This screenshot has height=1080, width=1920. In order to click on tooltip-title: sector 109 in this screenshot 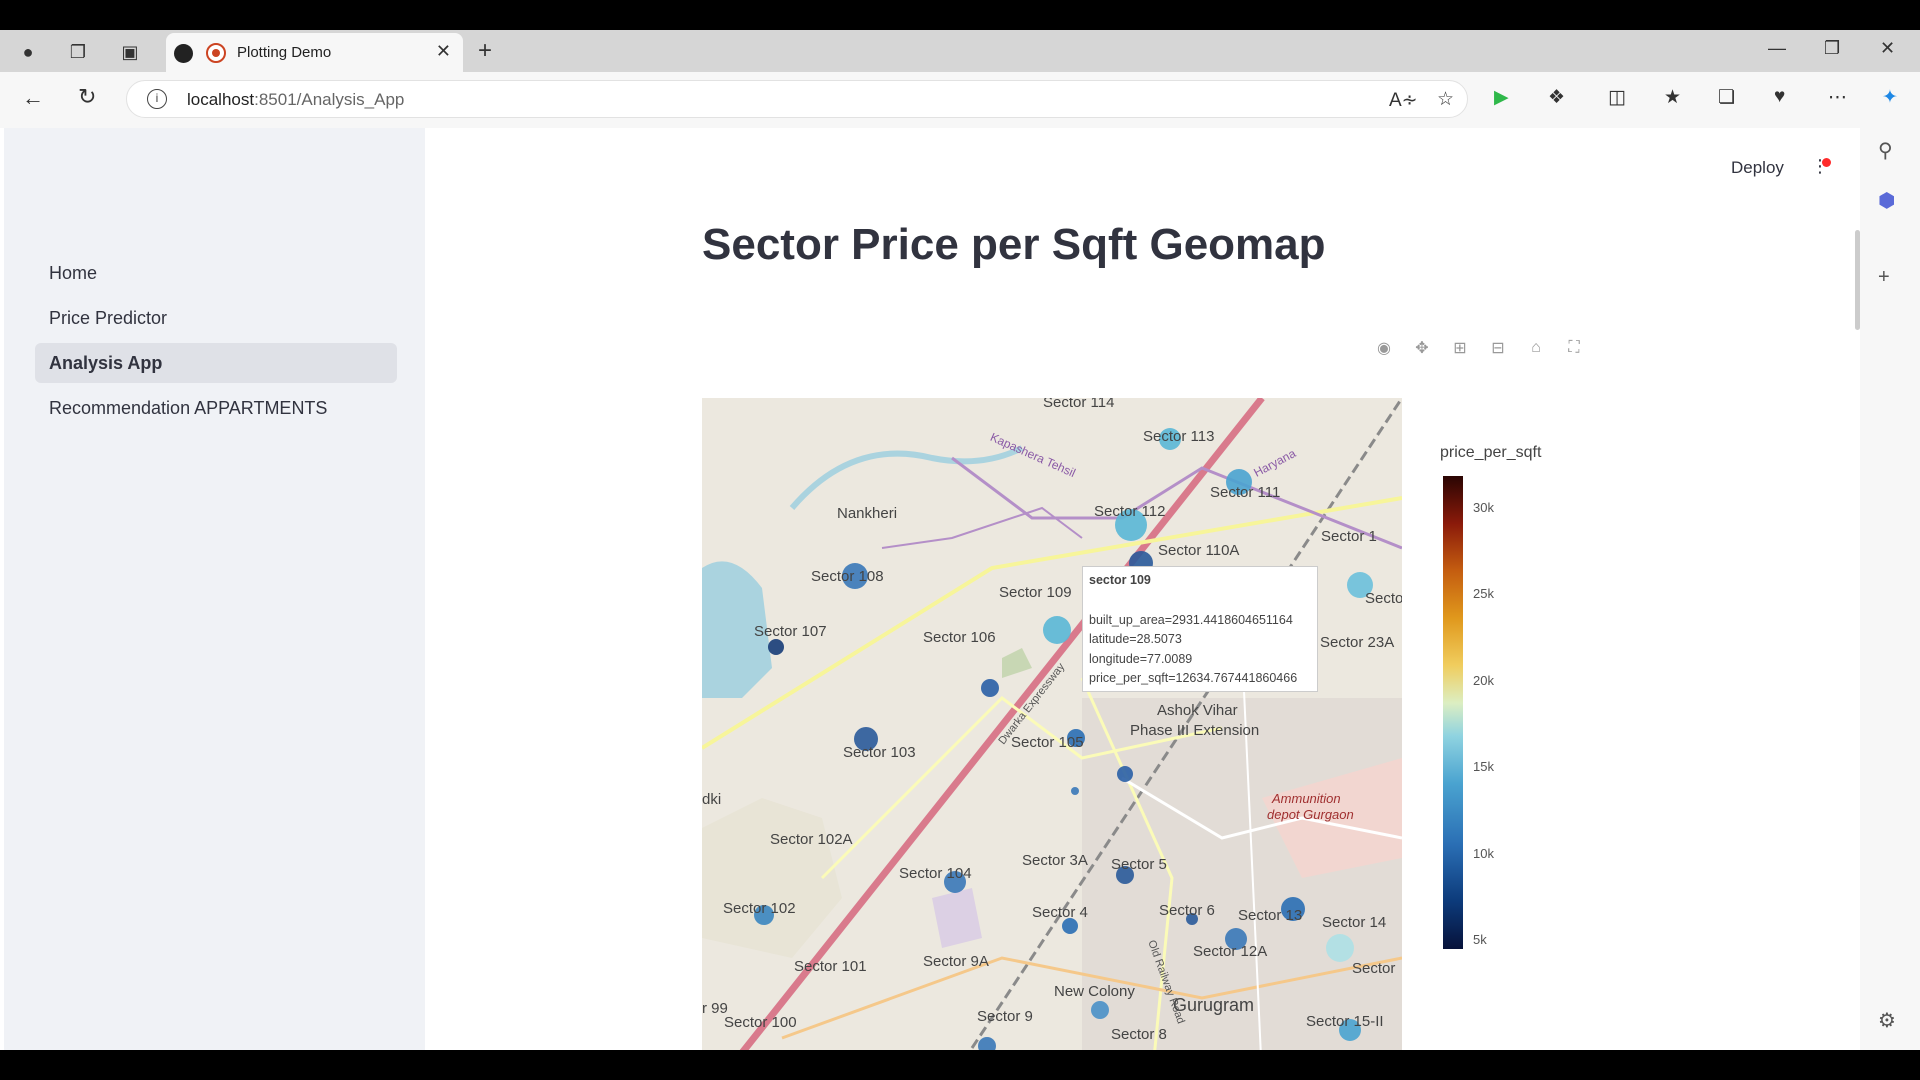, I will do `click(1120, 580)`.